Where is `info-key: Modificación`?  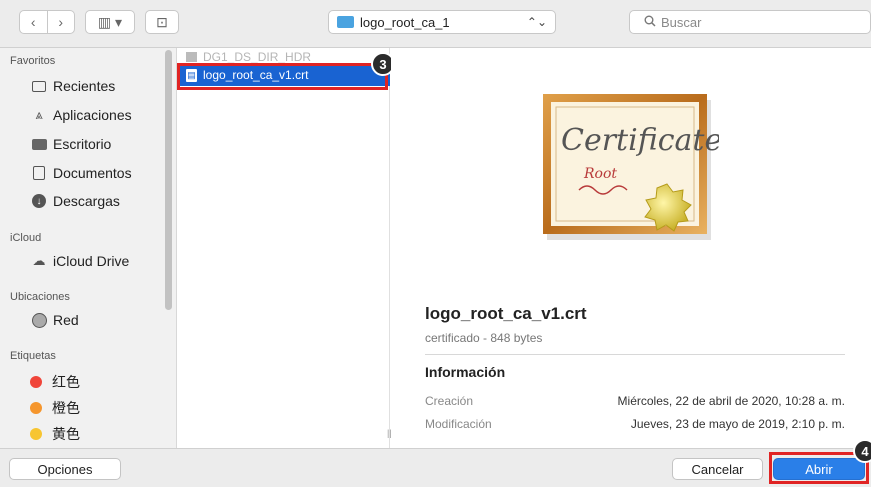
info-key: Modificación is located at coordinates (458, 424).